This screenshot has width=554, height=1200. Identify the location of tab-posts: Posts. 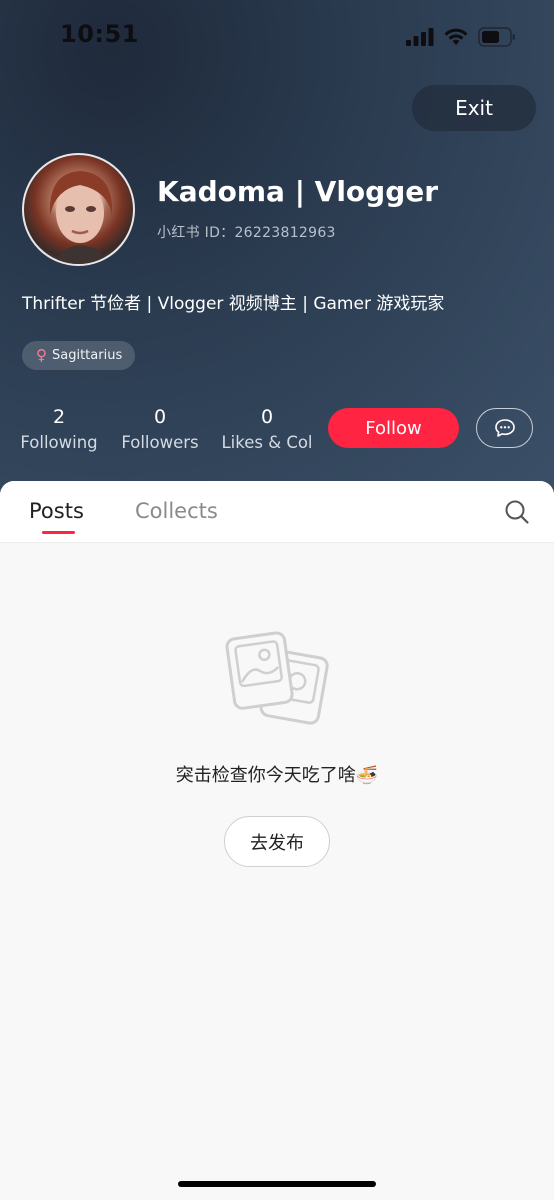
(56, 511).